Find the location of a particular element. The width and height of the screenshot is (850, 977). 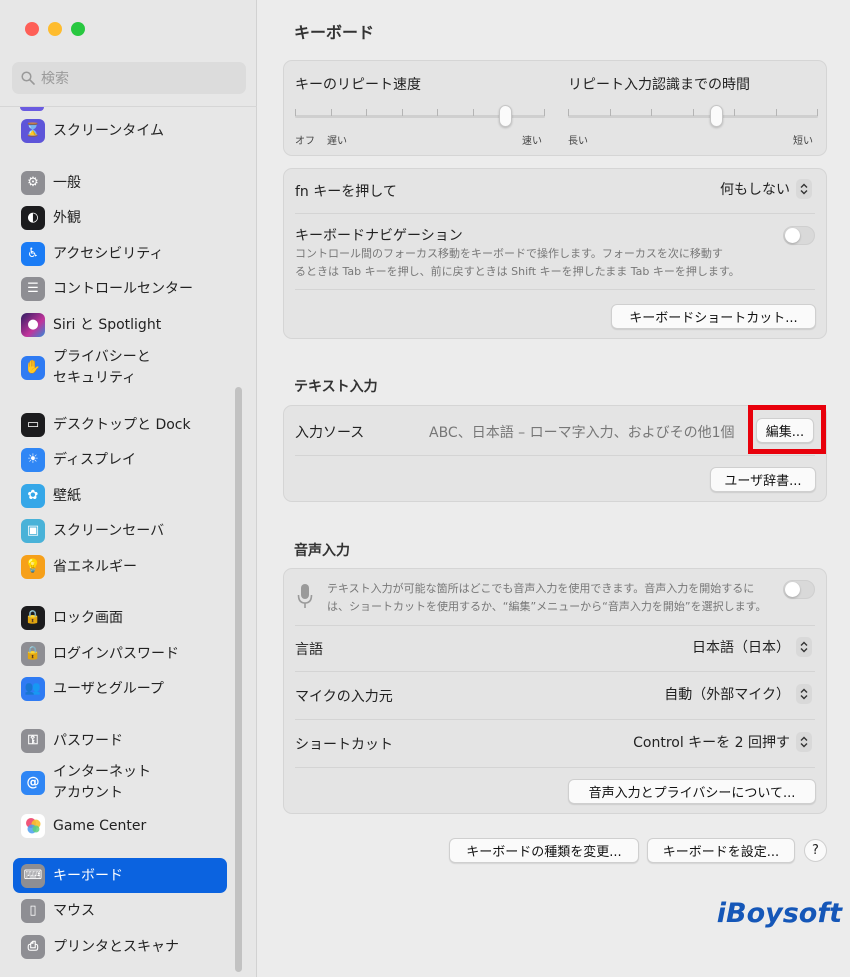

shortcut-label: ショートカット is located at coordinates (344, 745).